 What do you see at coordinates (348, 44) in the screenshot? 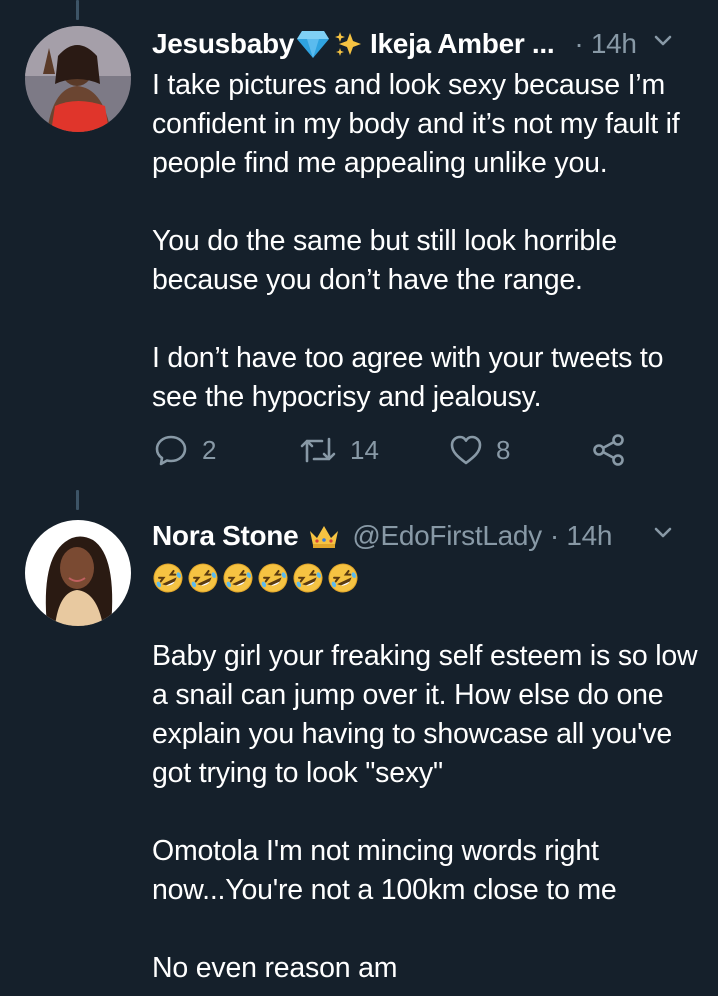
I see `sparkles-icon` at bounding box center [348, 44].